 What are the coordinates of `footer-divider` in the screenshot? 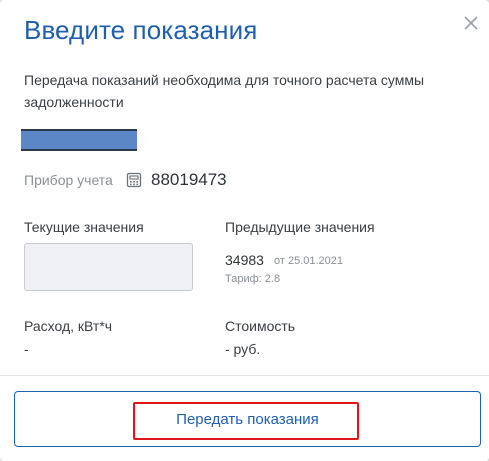 It's located at (244, 375).